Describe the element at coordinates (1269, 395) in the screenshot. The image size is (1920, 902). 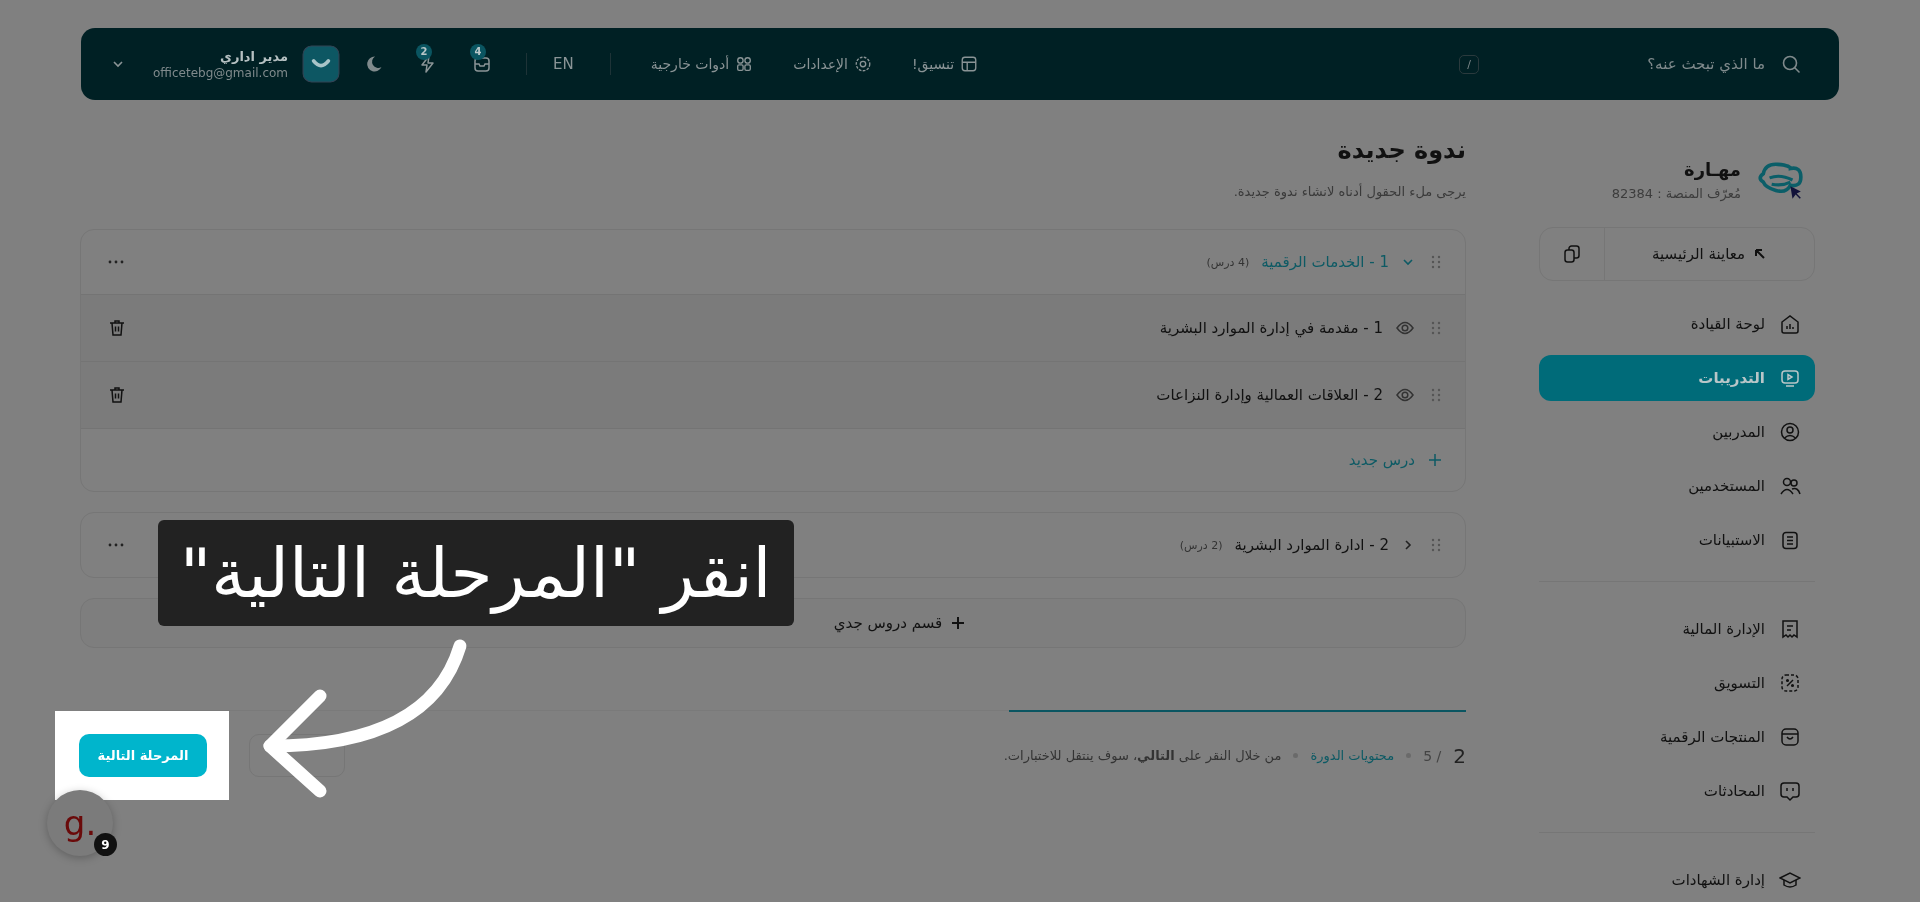
I see `lesson-title: 2 - العلاقات العمالية وإدارة النزاعات` at that location.